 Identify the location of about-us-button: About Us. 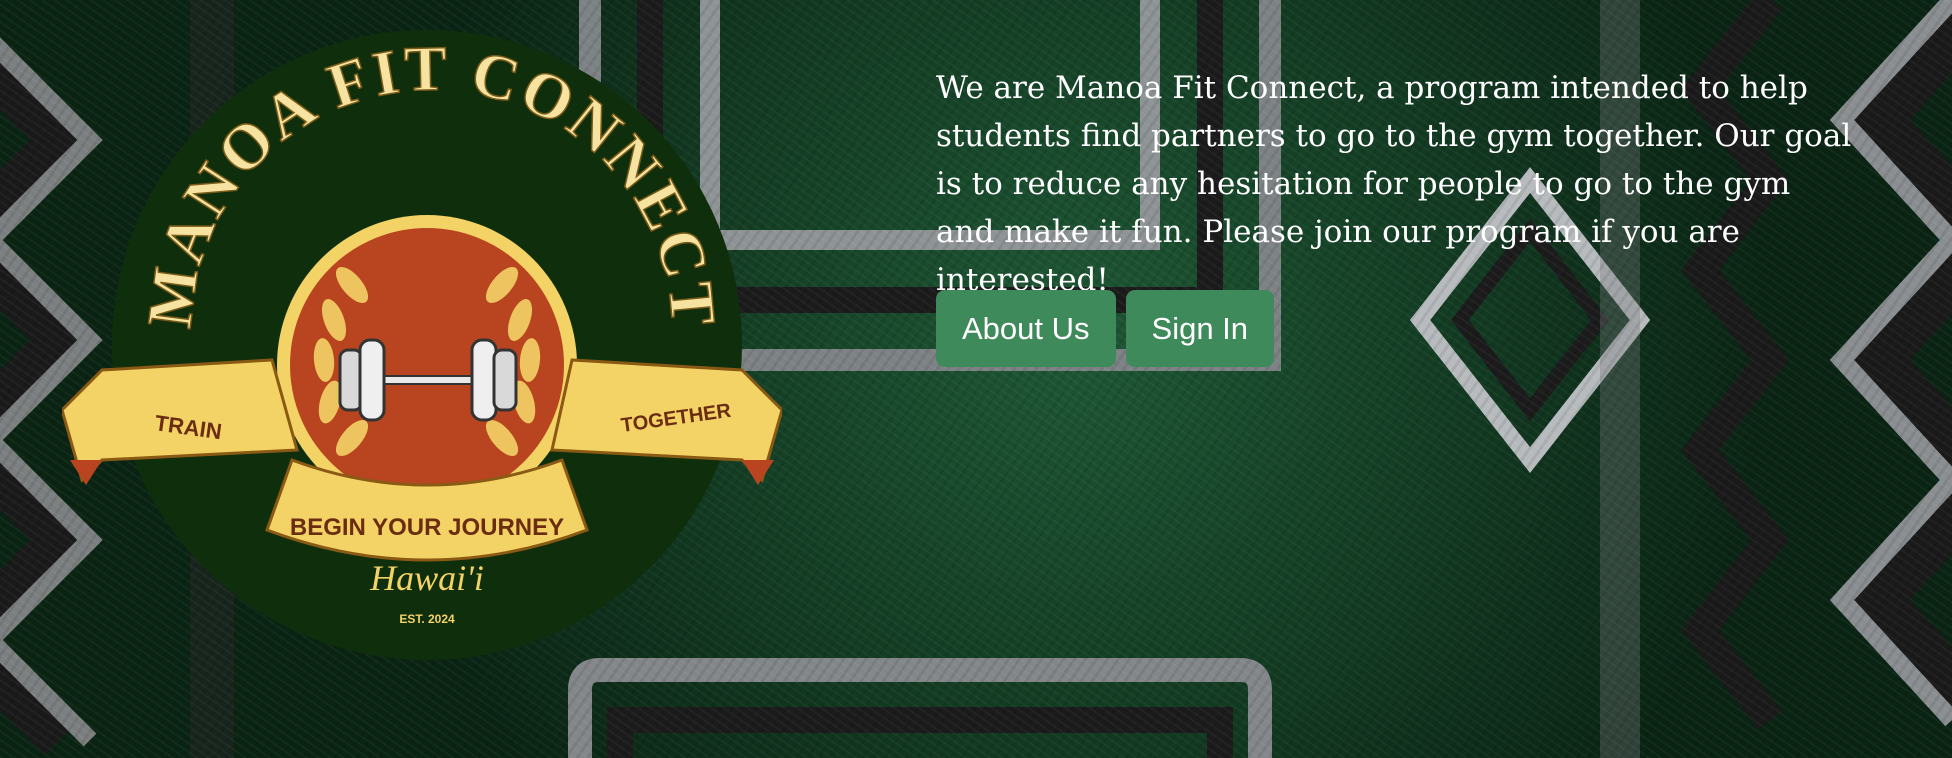
(1026, 328).